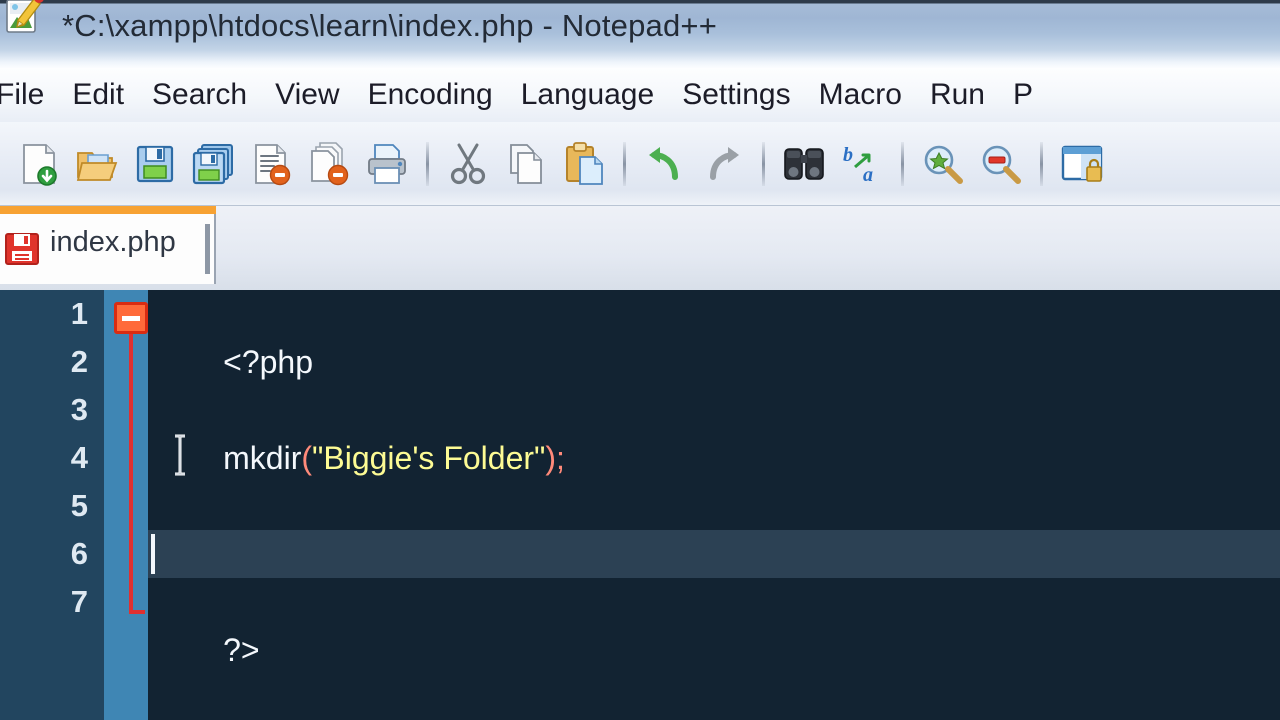 The image size is (1280, 720). I want to click on paste-icon, so click(584, 164).